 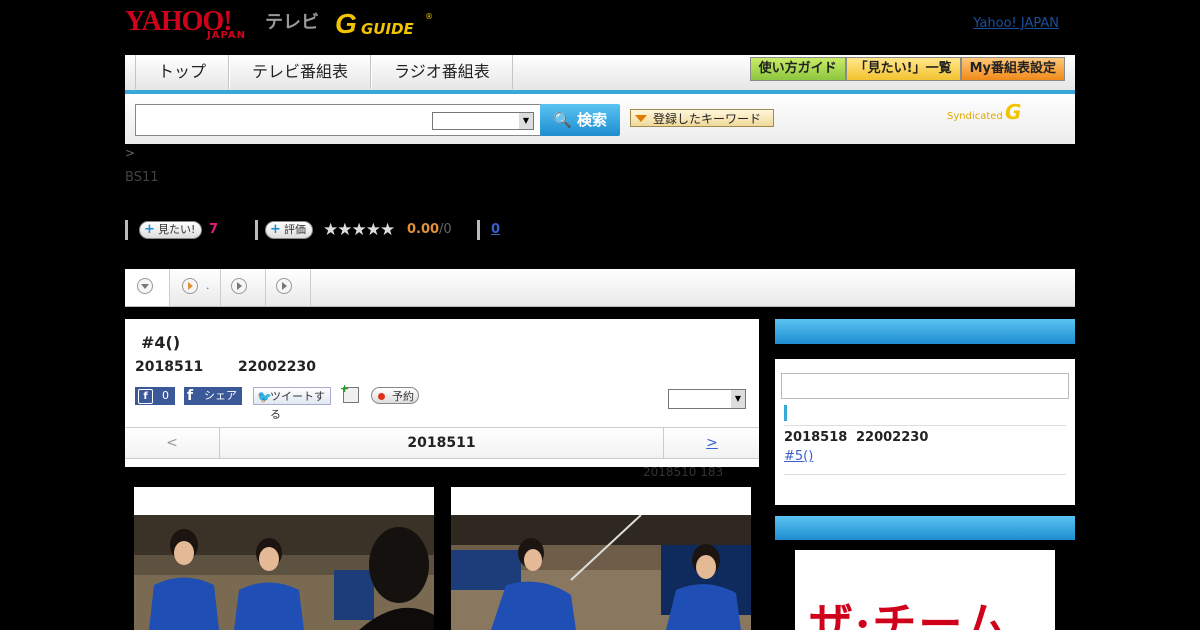 What do you see at coordinates (562, 120) in the screenshot?
I see `search-icon: 🔍` at bounding box center [562, 120].